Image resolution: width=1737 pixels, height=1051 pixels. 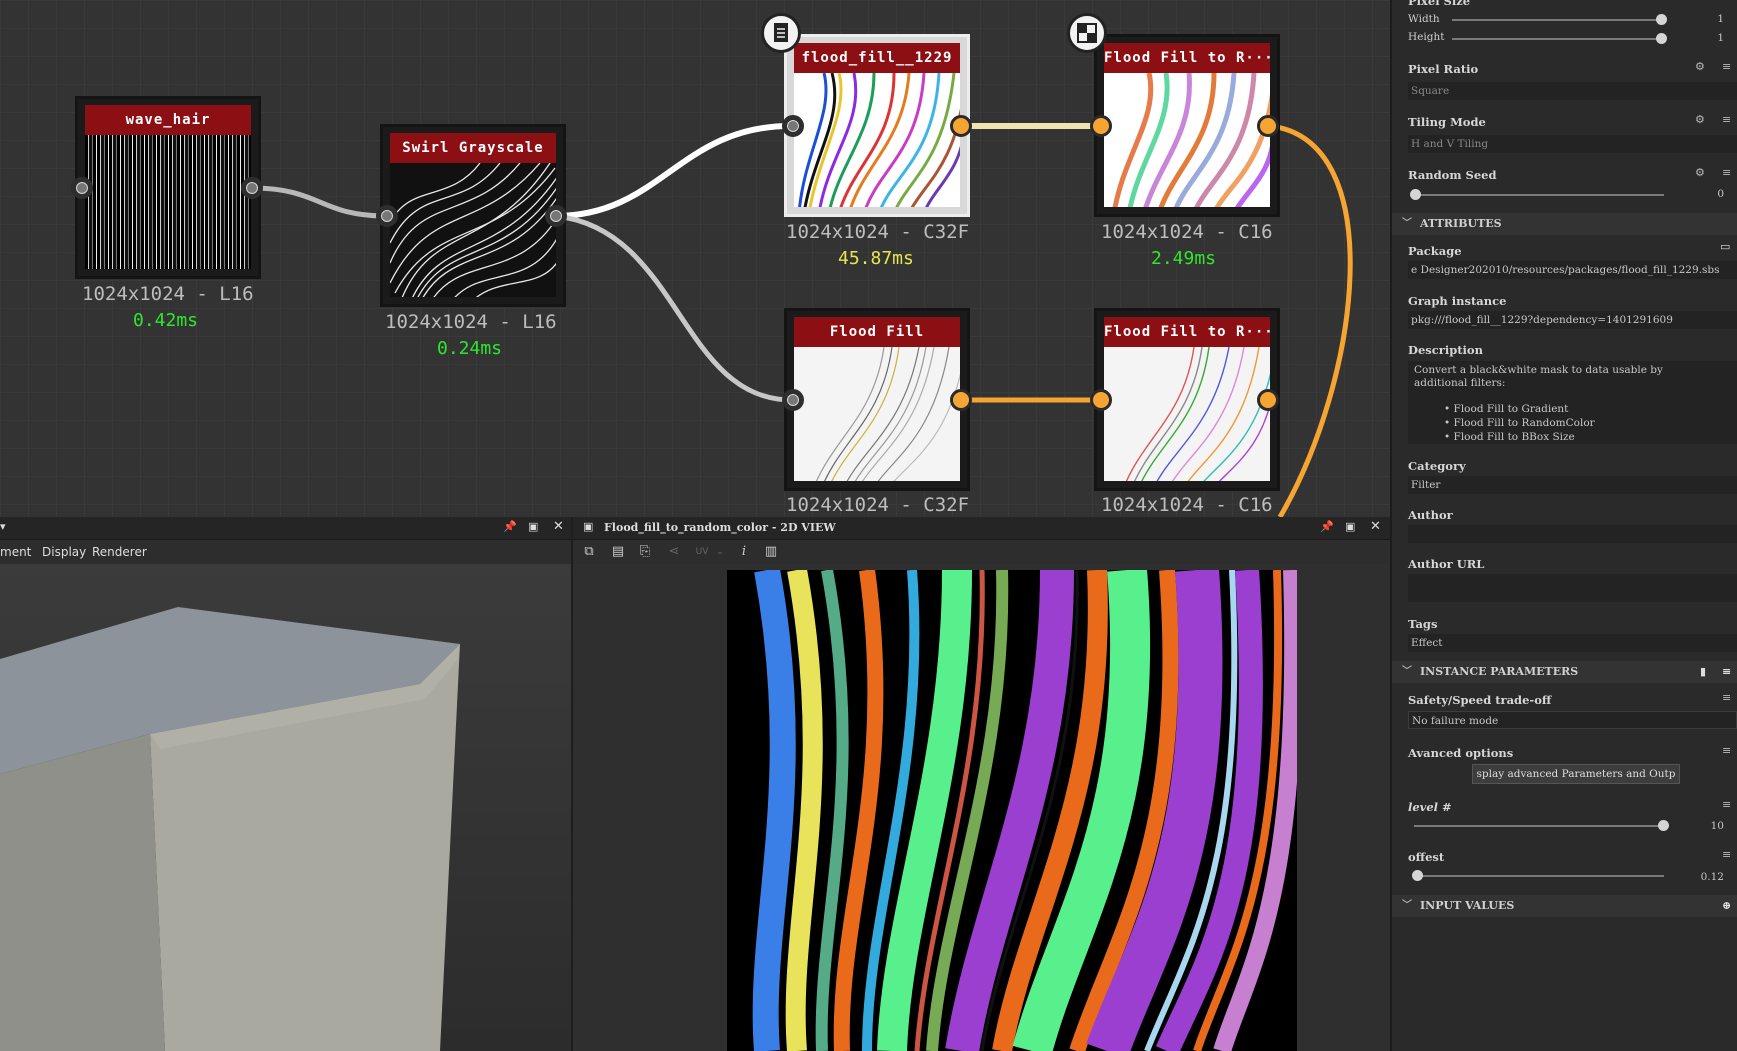 What do you see at coordinates (64, 552) in the screenshot?
I see `menu-display: Display` at bounding box center [64, 552].